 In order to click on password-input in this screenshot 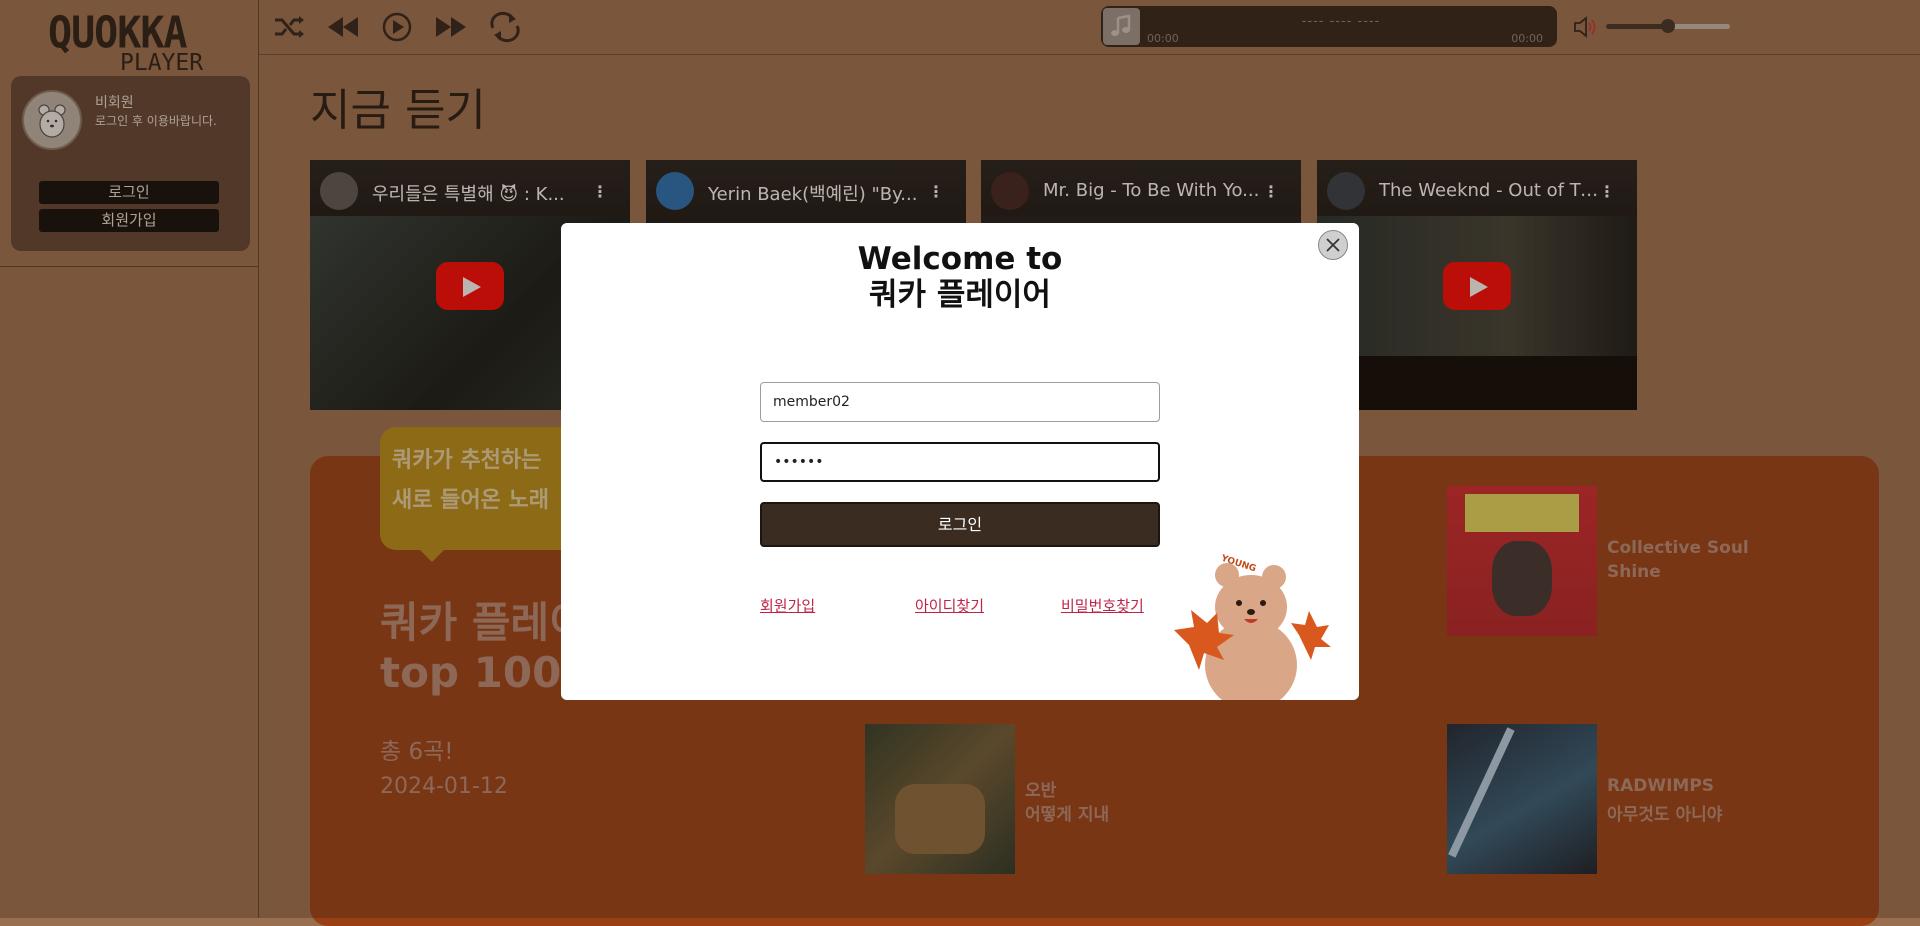, I will do `click(960, 462)`.